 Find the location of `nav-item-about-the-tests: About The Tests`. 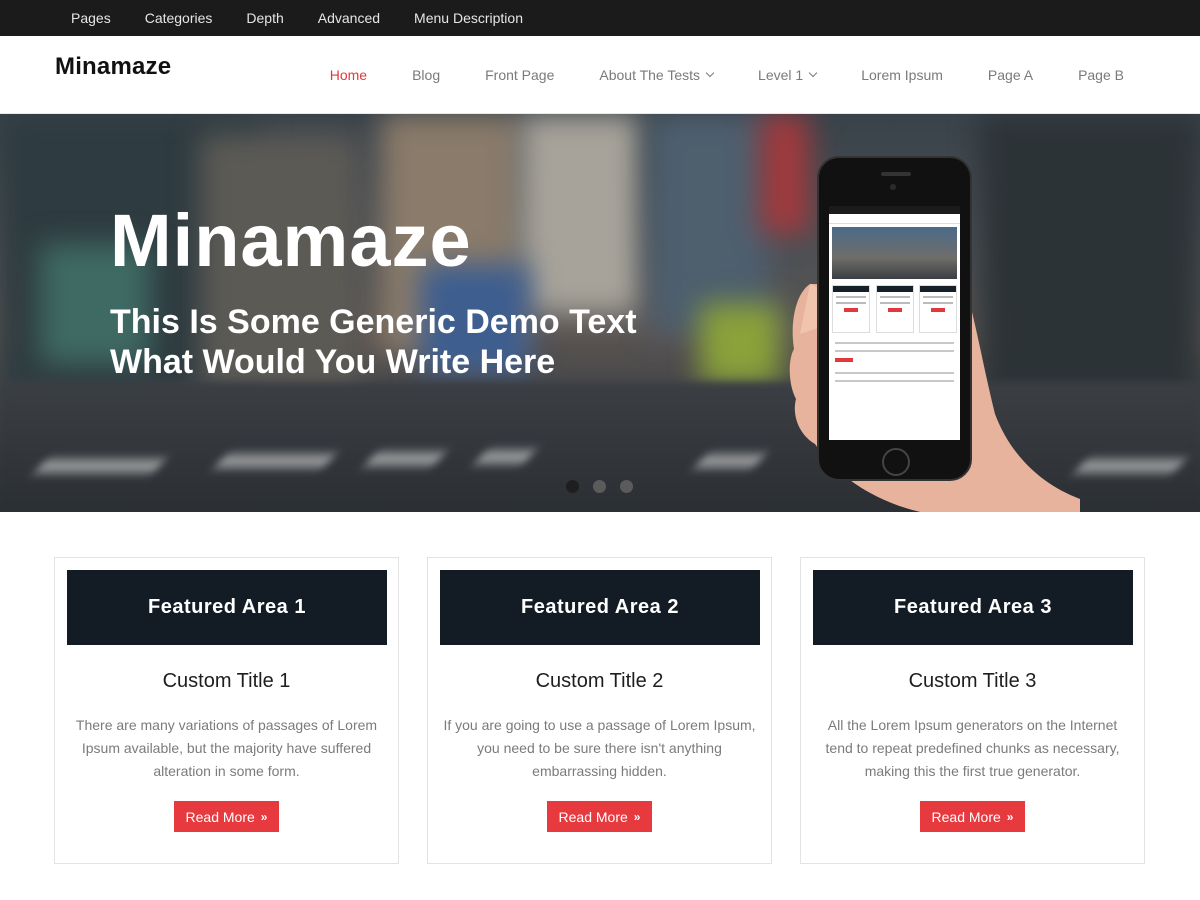

nav-item-about-the-tests: About The Tests is located at coordinates (657, 75).